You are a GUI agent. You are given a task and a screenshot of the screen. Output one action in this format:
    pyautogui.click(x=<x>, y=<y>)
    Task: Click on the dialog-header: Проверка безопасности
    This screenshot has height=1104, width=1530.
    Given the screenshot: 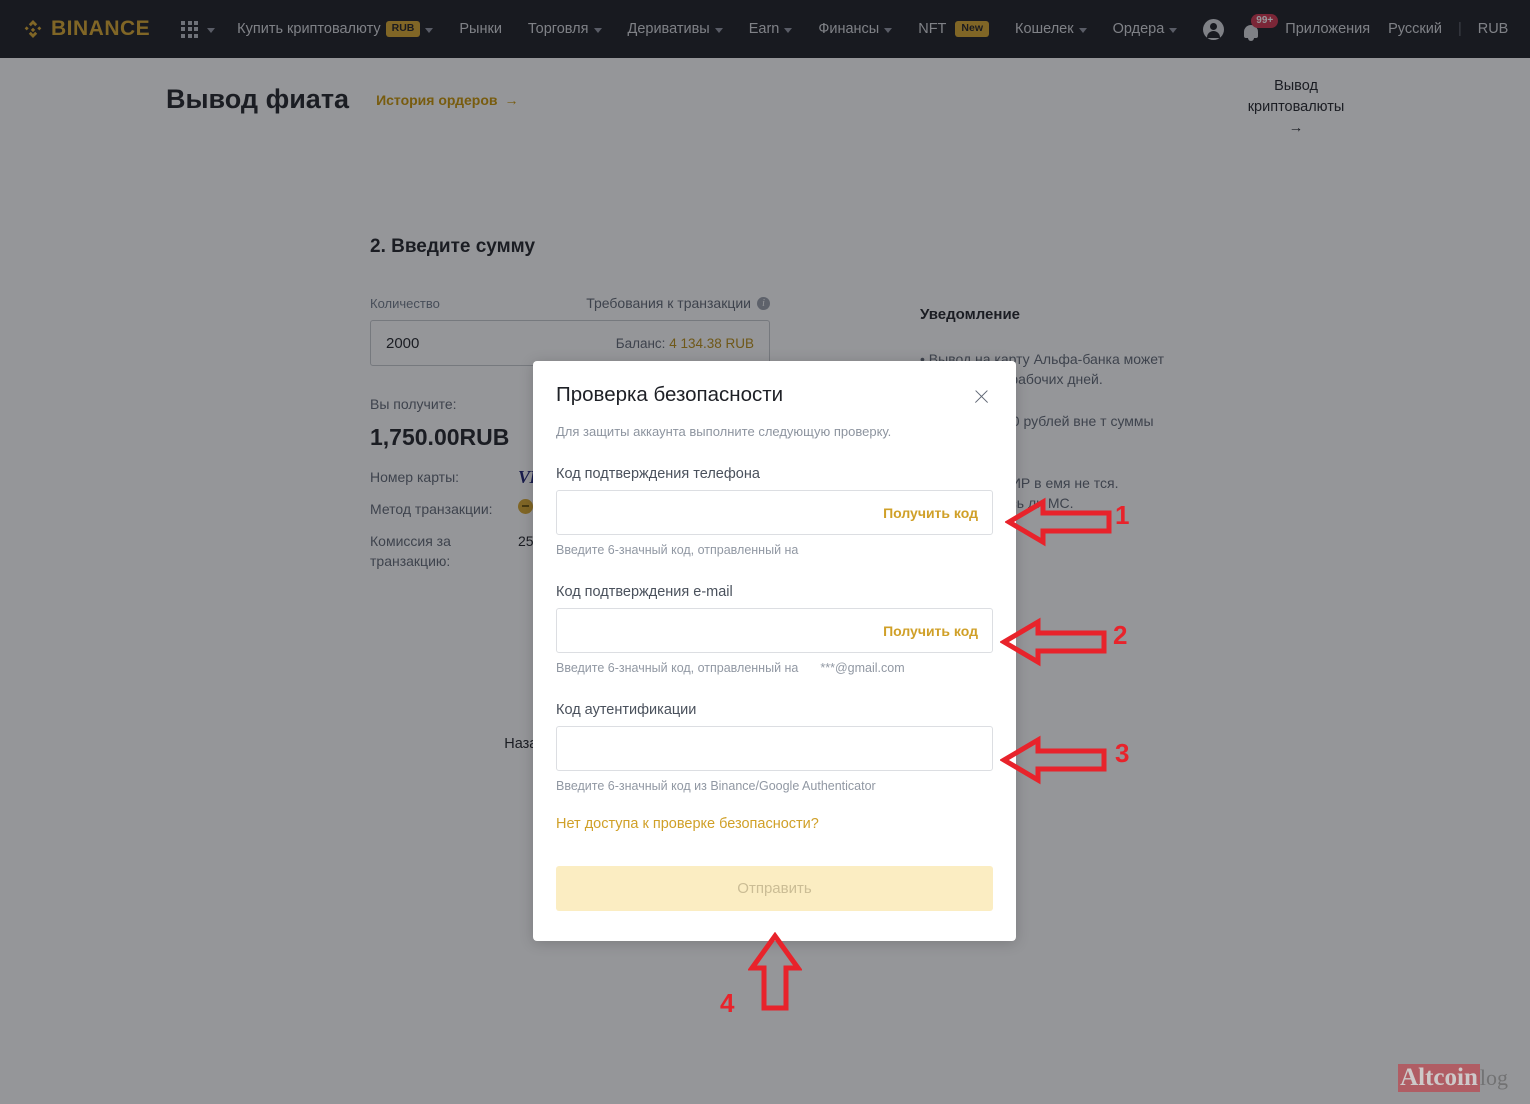 What is the action you would take?
    pyautogui.click(x=774, y=395)
    